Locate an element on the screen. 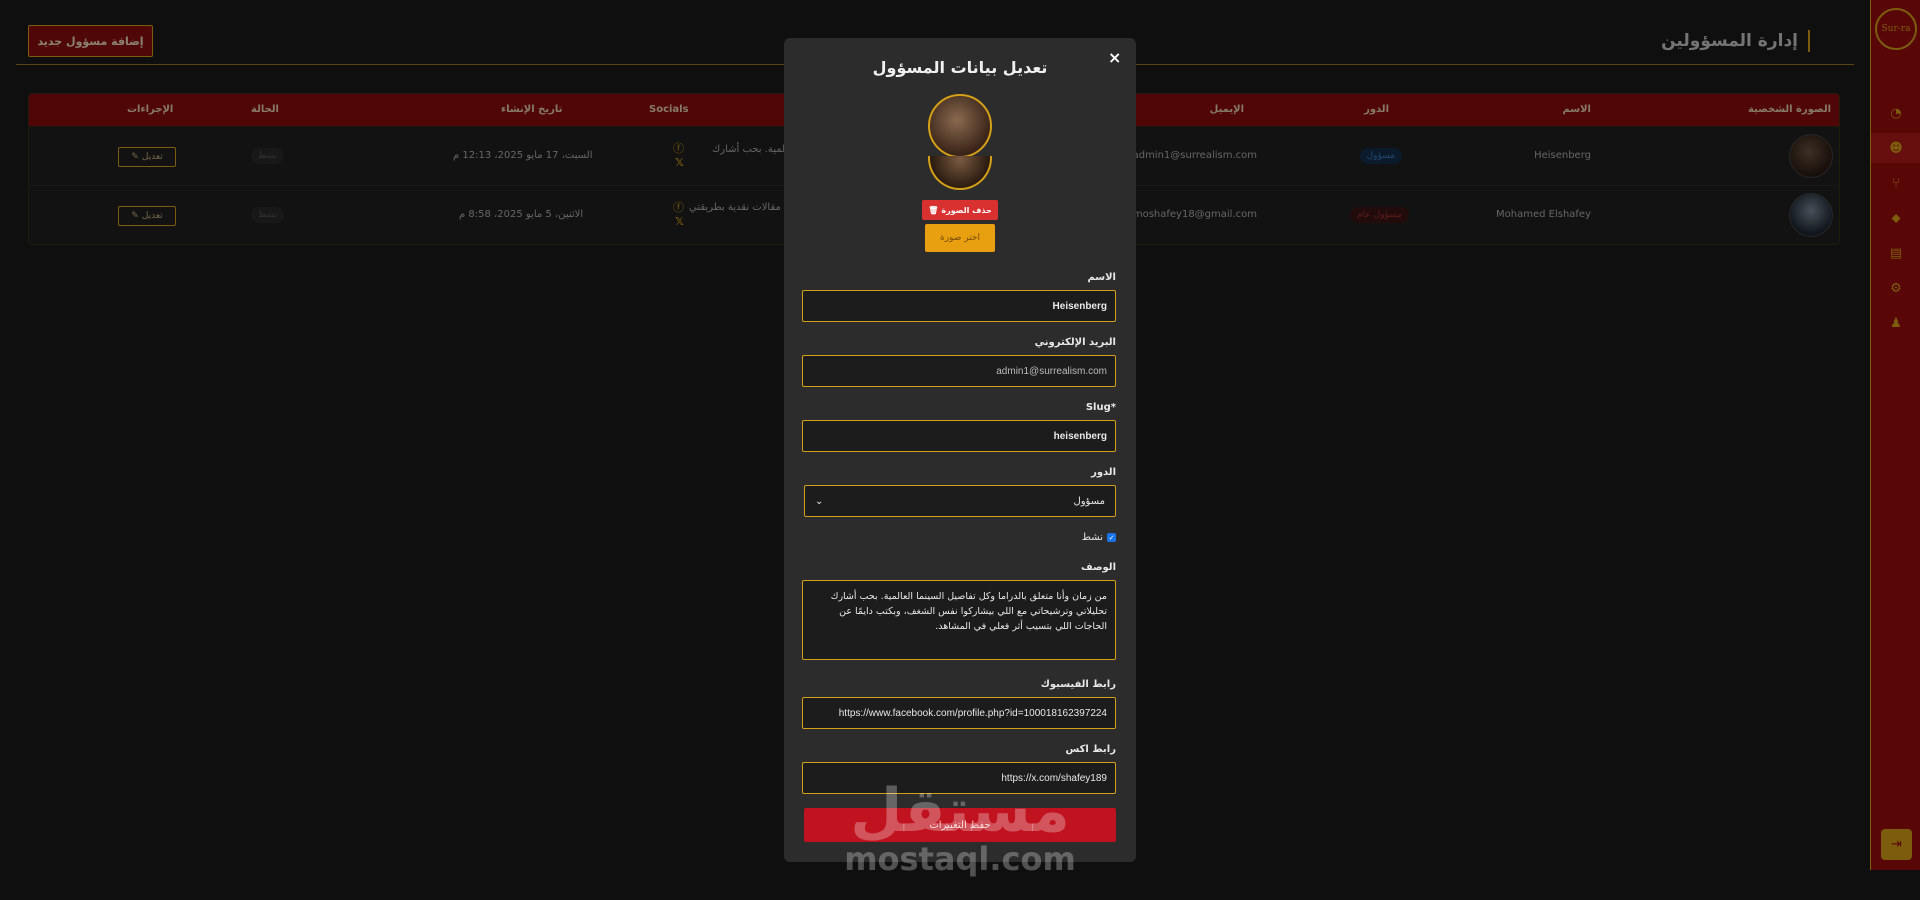  delete-photo-button: 🗑 حذف الصورة is located at coordinates (960, 210).